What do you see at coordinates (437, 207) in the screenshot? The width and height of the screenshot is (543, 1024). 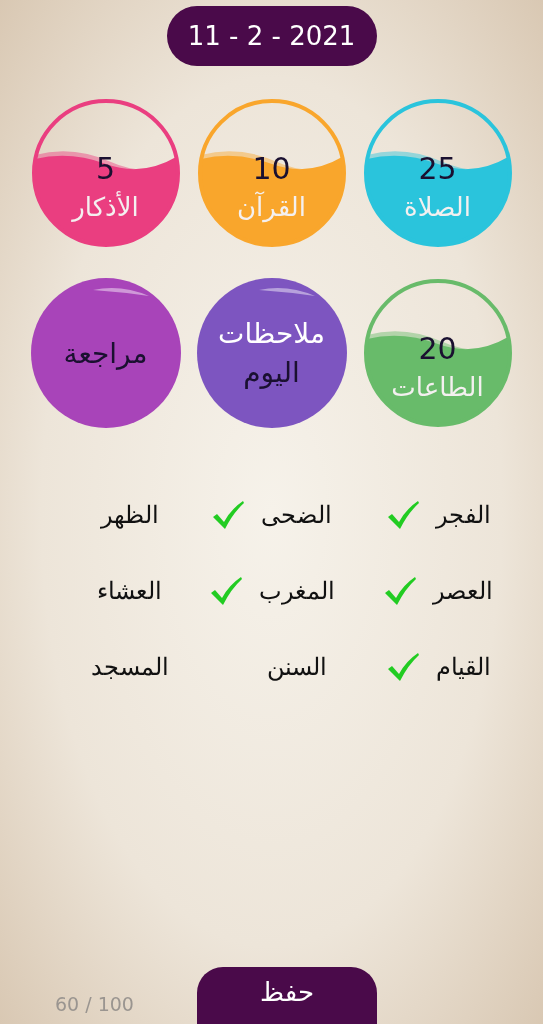 I see `gauge-label: الصلاة` at bounding box center [437, 207].